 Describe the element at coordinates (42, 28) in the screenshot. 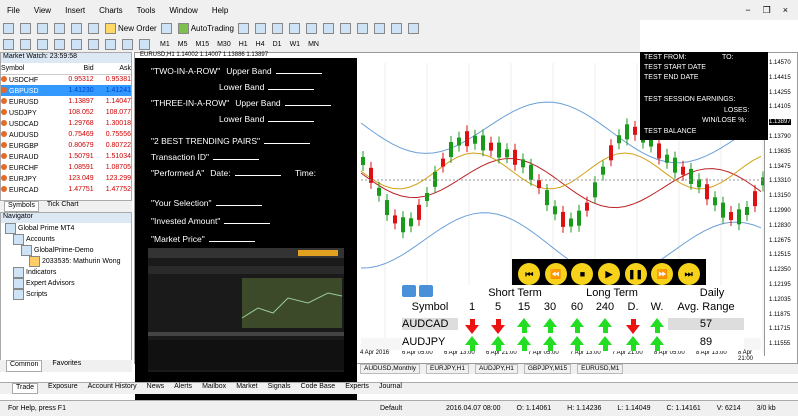

I see `market-watch-icon` at that location.